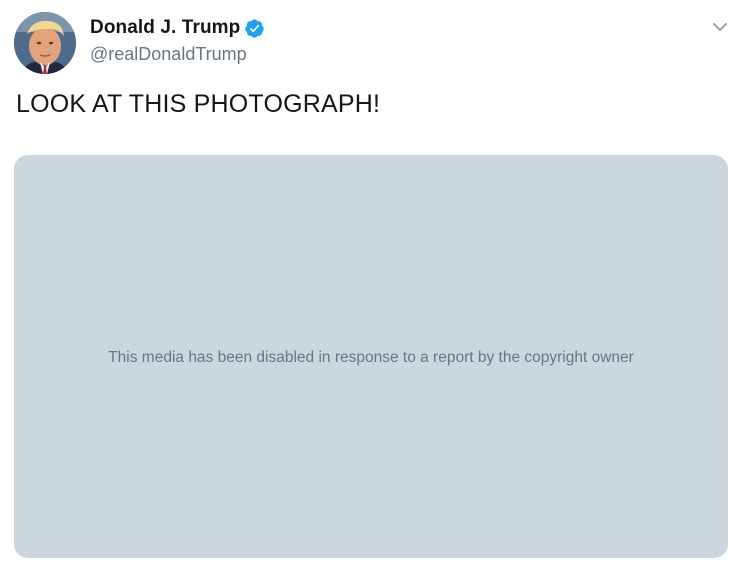 The image size is (745, 576). I want to click on avatar, so click(45, 43).